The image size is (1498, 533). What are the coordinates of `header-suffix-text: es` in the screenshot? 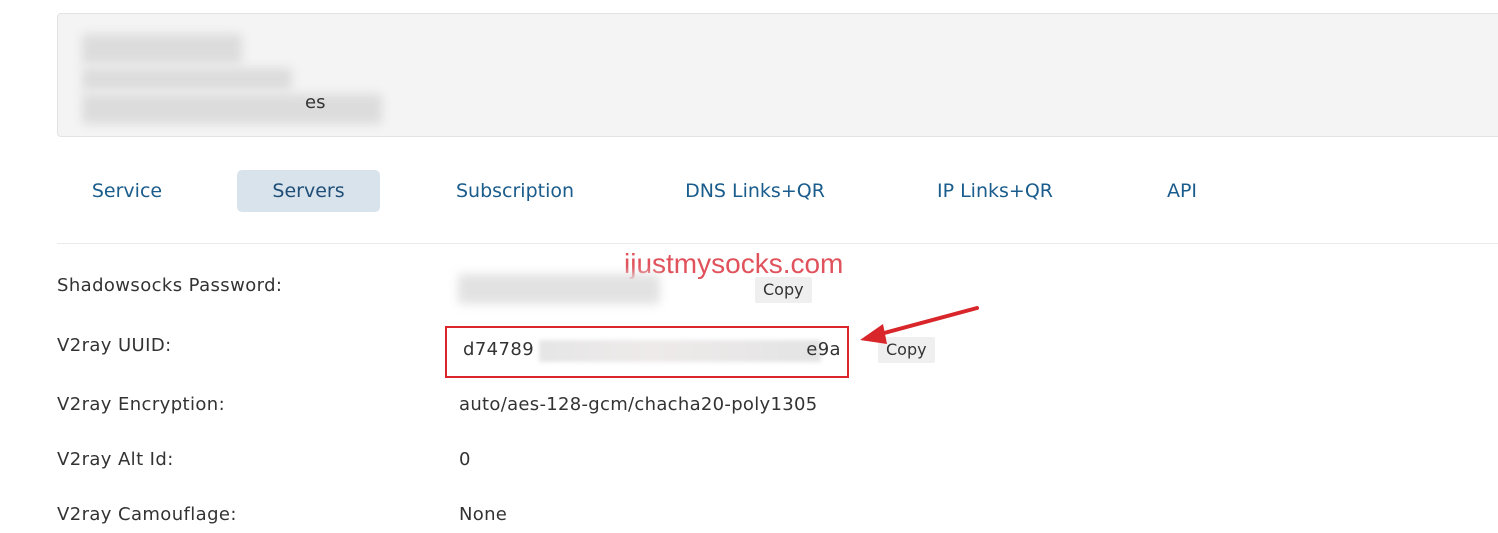 It's located at (315, 102).